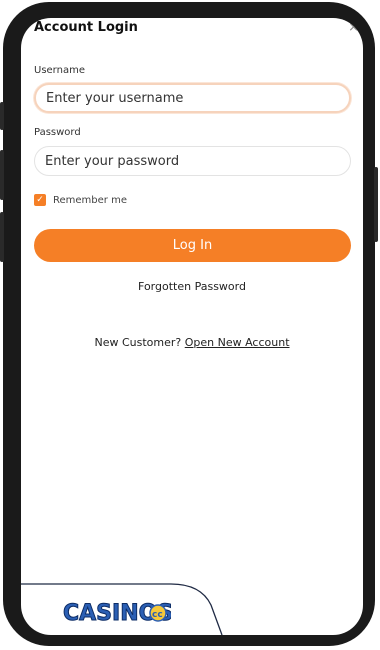 The image size is (380, 650). What do you see at coordinates (192, 245) in the screenshot?
I see `login-button: Log In` at bounding box center [192, 245].